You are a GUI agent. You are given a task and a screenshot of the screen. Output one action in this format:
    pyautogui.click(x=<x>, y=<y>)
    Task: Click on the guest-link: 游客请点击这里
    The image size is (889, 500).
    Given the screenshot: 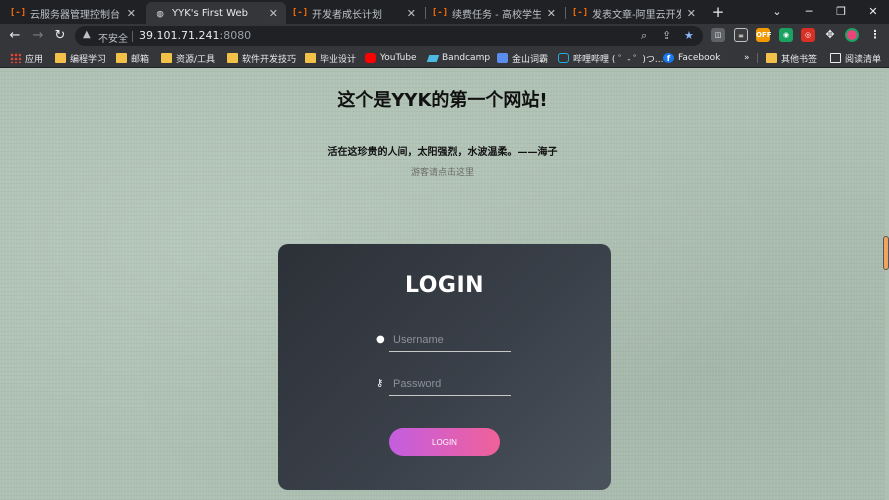 What is the action you would take?
    pyautogui.click(x=442, y=171)
    